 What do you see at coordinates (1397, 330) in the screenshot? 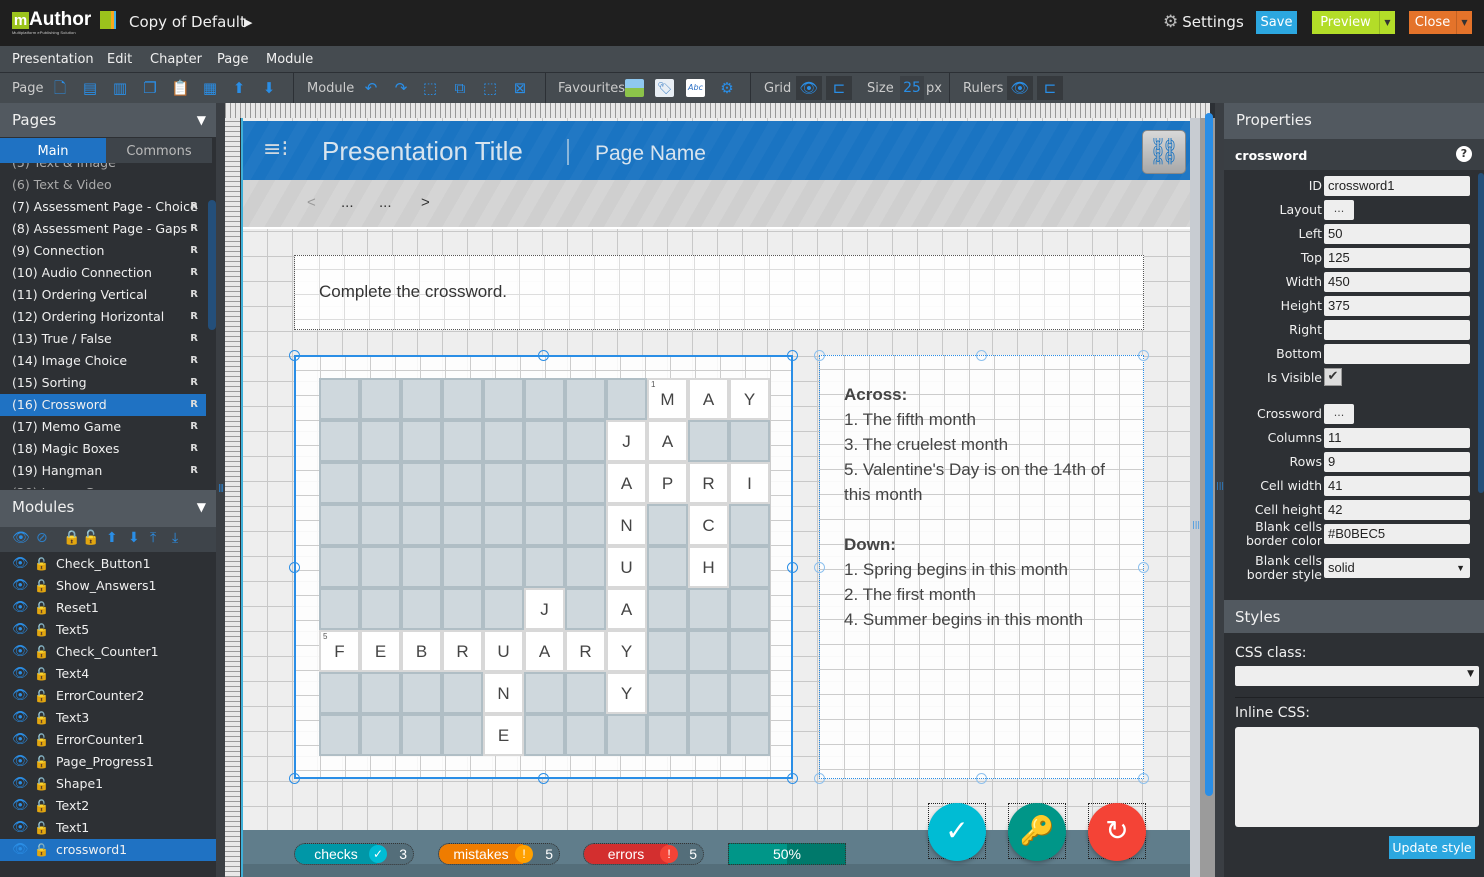
I see `right-input` at bounding box center [1397, 330].